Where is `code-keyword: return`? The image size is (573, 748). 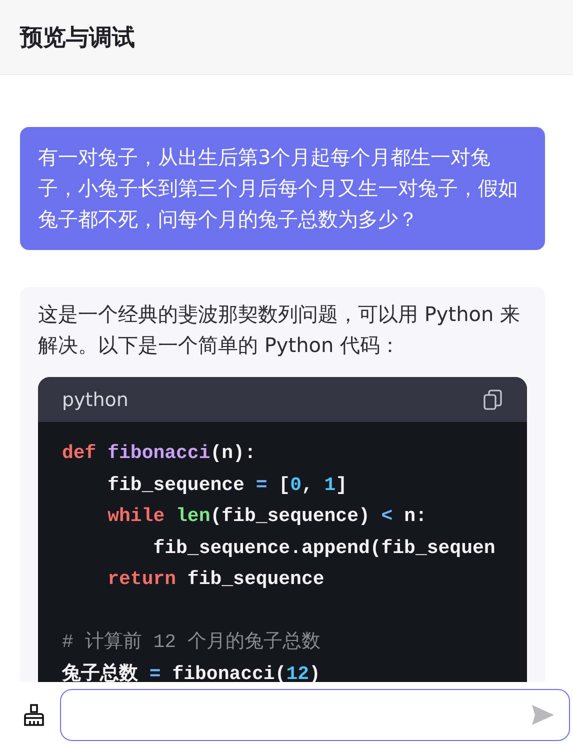
code-keyword: return is located at coordinates (141, 579).